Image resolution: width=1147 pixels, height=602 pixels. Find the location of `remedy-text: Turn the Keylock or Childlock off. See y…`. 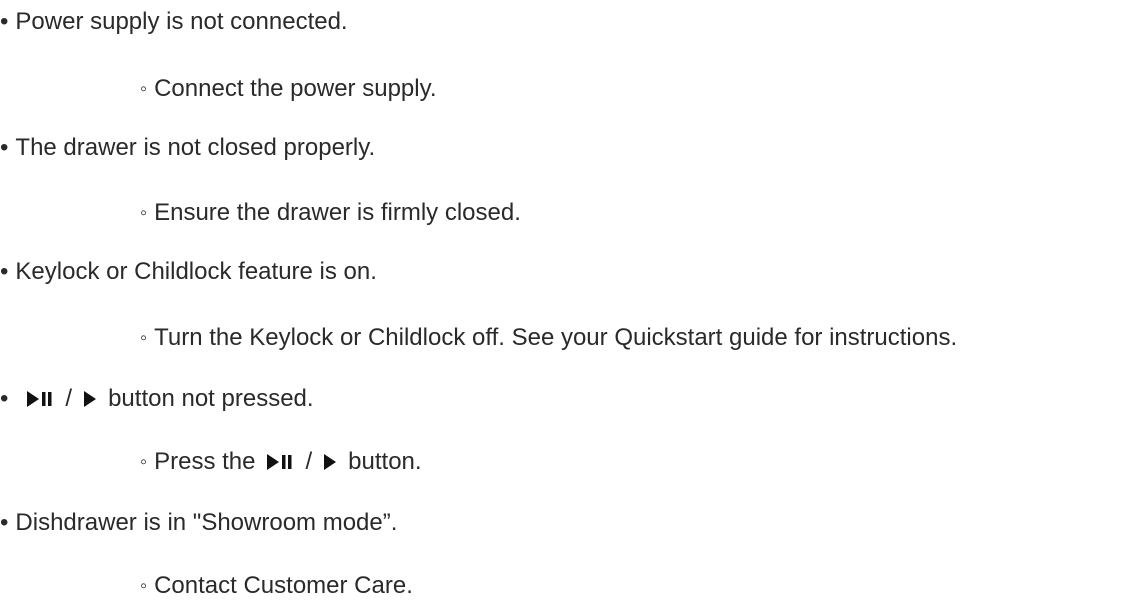

remedy-text: Turn the Keylock or Childlock off. See y… is located at coordinates (556, 337).